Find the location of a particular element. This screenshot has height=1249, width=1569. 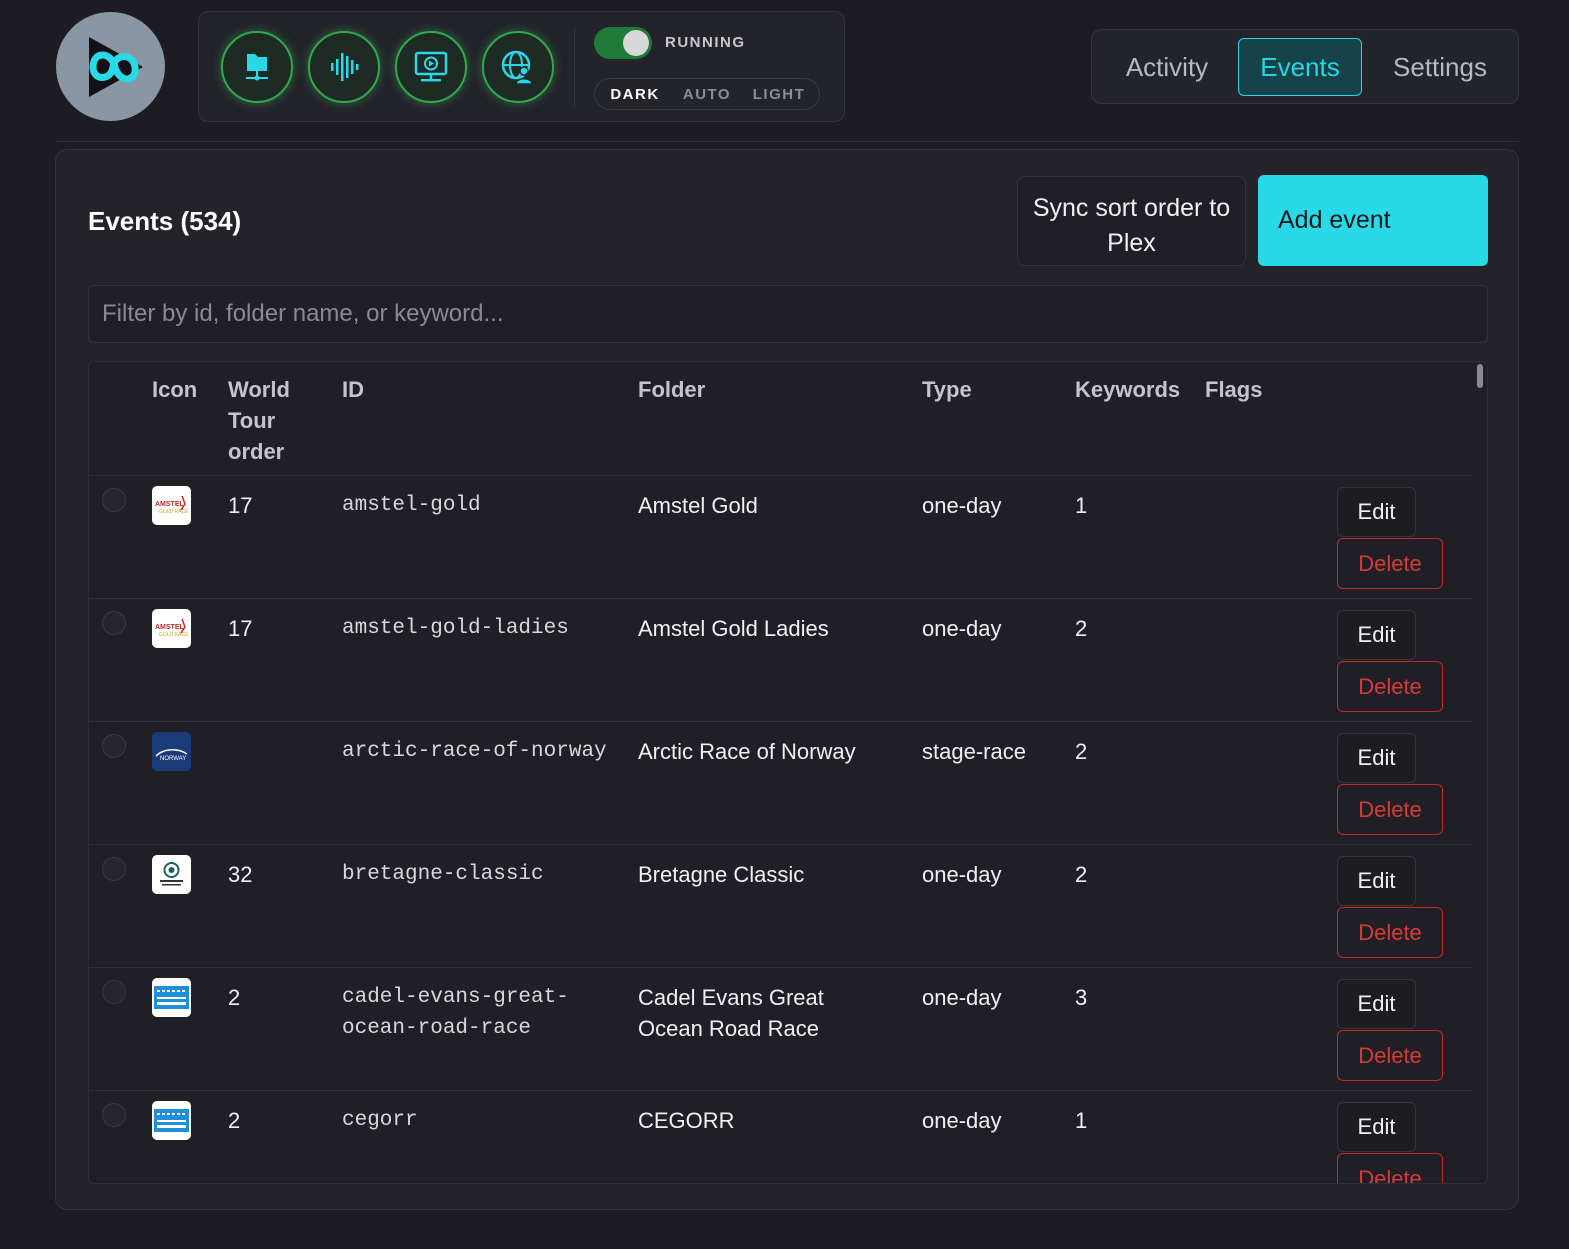

row-order: 32 is located at coordinates (240, 874).